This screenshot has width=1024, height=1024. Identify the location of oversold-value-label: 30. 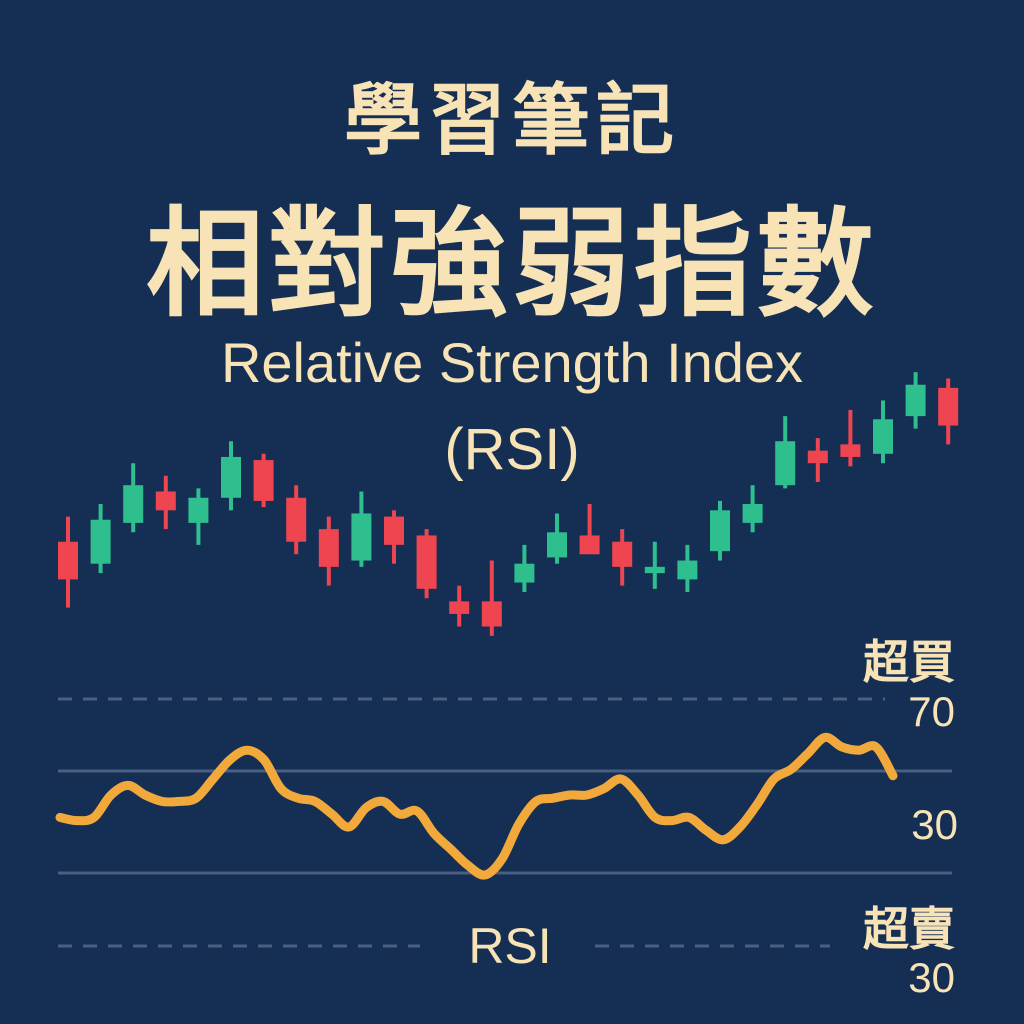
(931, 977).